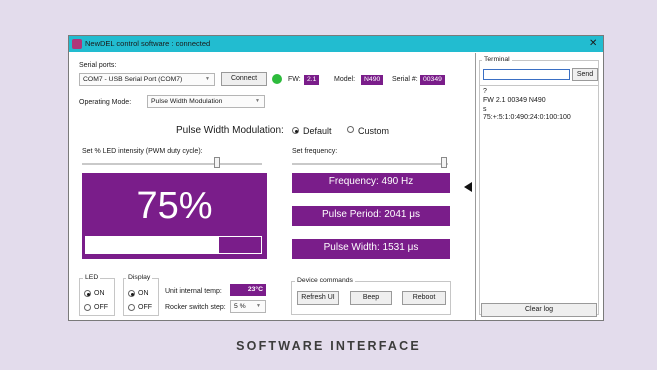  What do you see at coordinates (371, 298) in the screenshot?
I see `beep-button: Beep` at bounding box center [371, 298].